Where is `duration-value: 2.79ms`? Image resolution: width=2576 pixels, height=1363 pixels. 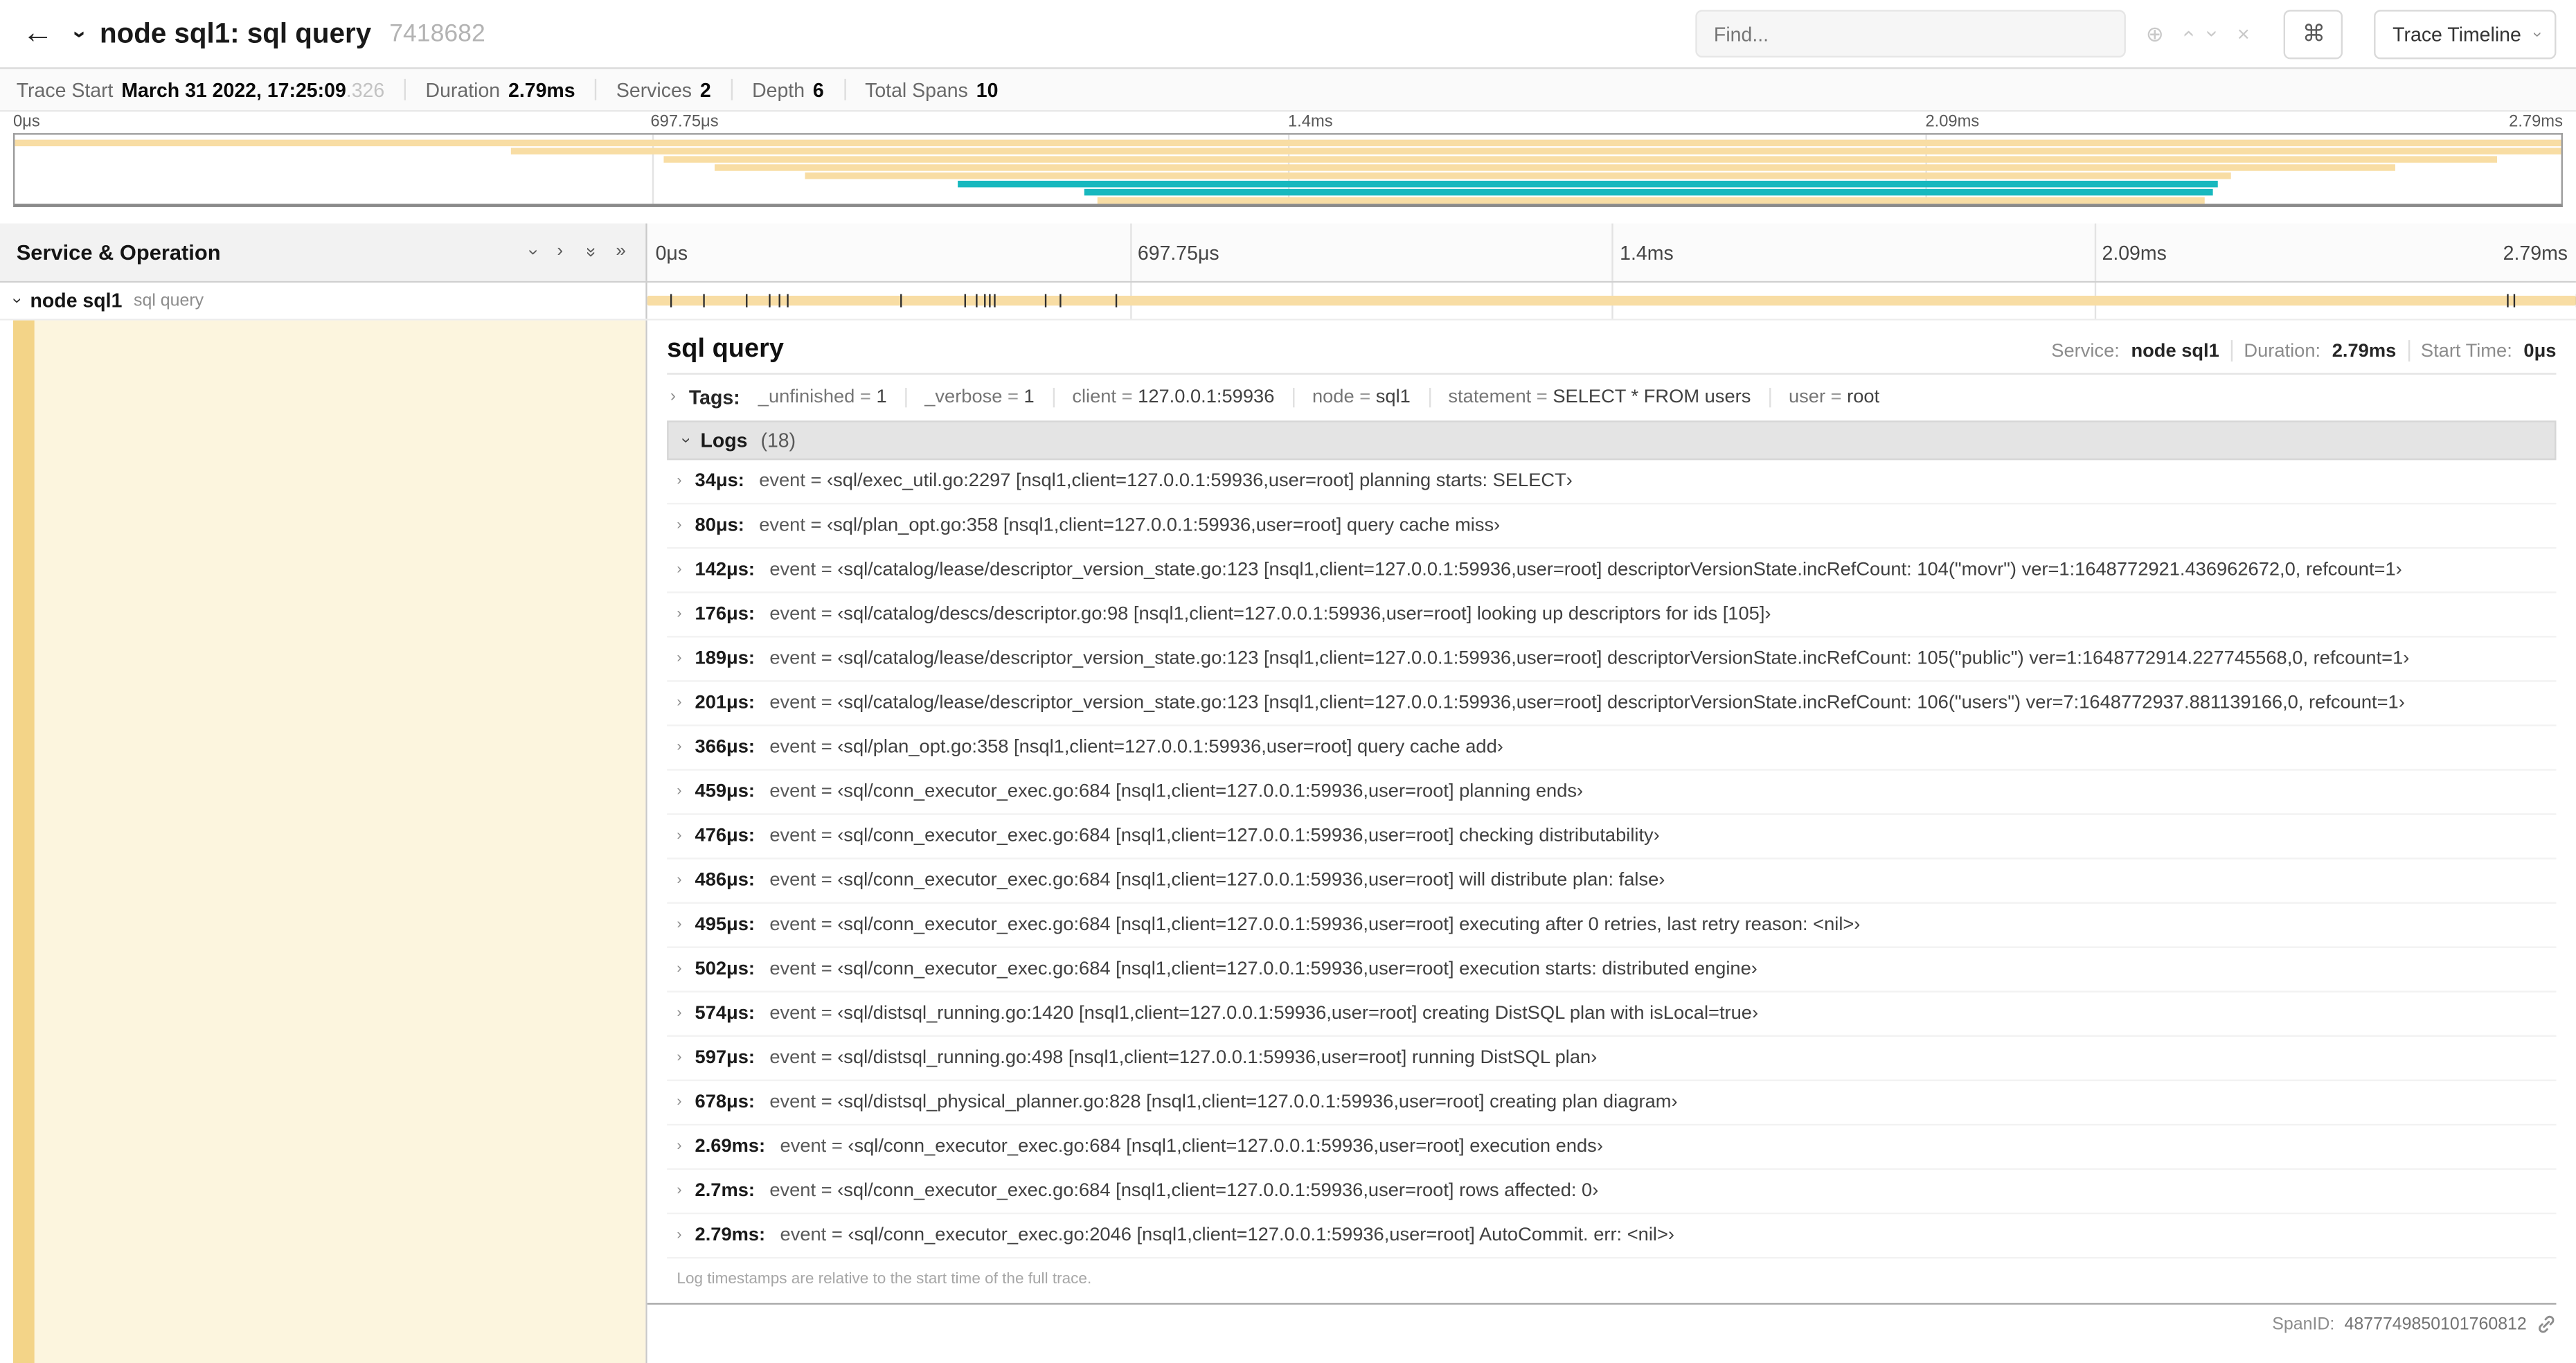 duration-value: 2.79ms is located at coordinates (2364, 351).